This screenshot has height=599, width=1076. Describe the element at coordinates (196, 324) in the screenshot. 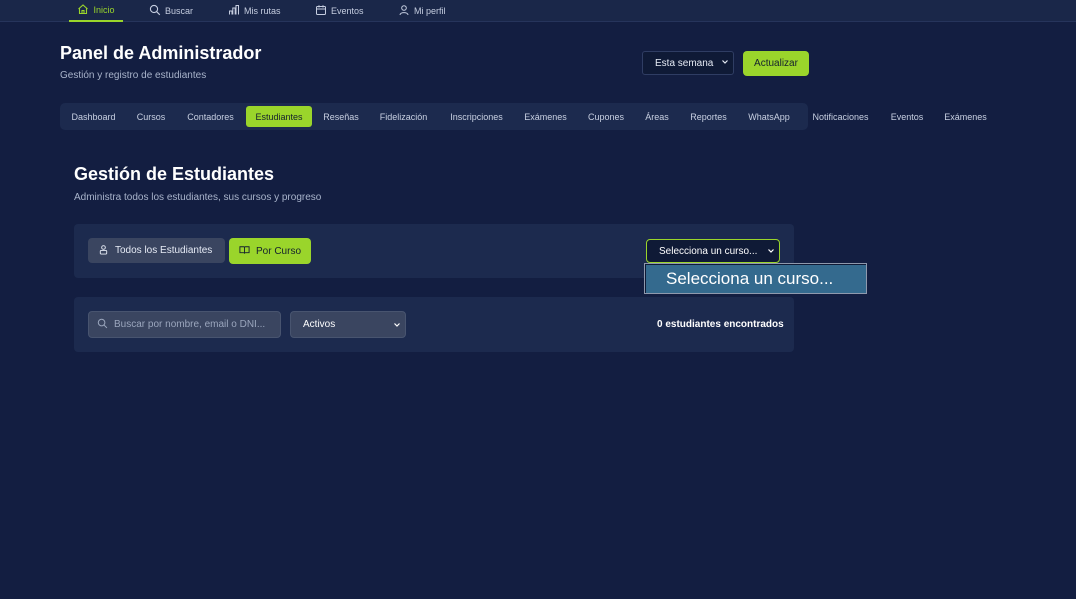

I see `search-input` at that location.